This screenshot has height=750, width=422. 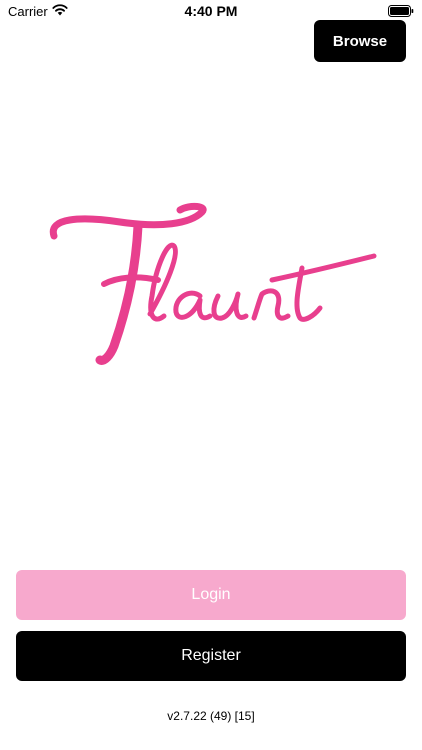 What do you see at coordinates (211, 595) in the screenshot?
I see `login-button: Login` at bounding box center [211, 595].